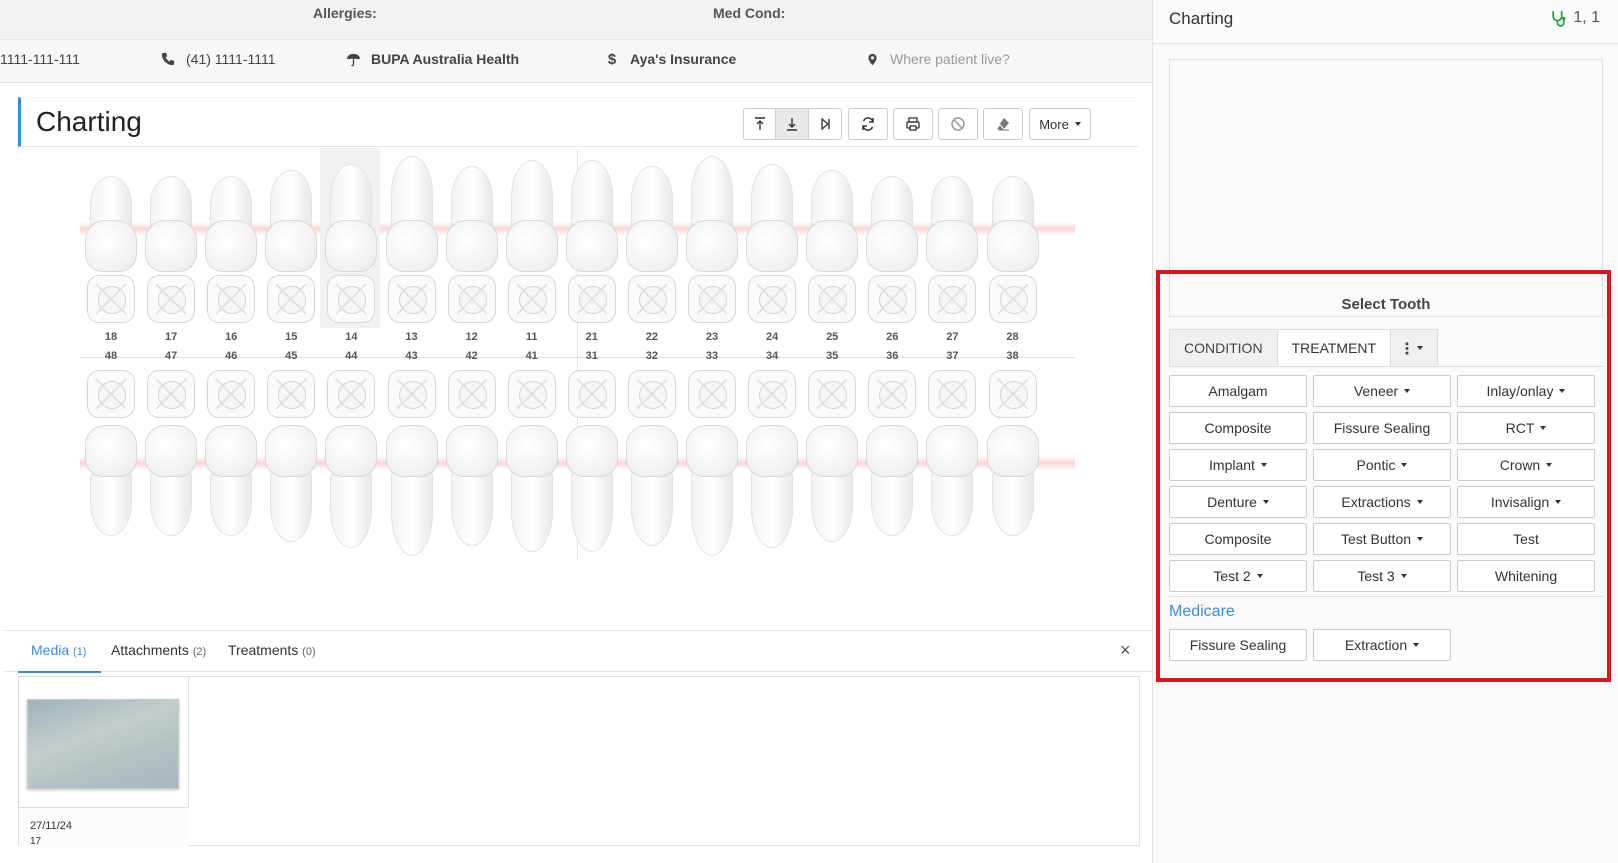 The image size is (1618, 863). I want to click on patient-phone: (41) 1111-1111, so click(218, 59).